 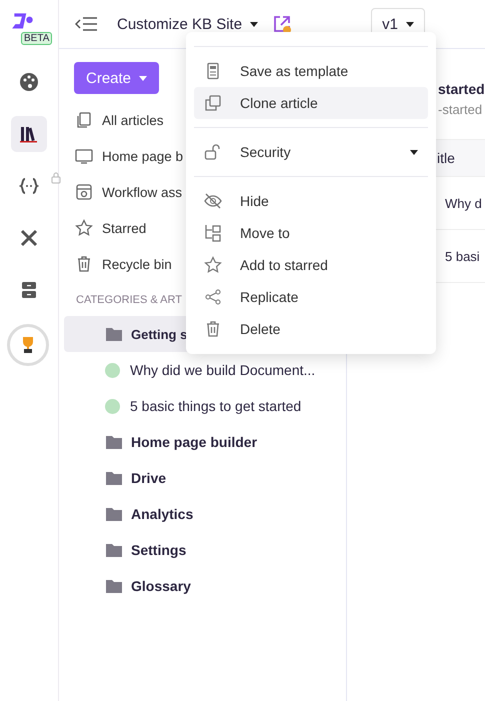 What do you see at coordinates (463, 203) in the screenshot?
I see `table-cell: Why d` at bounding box center [463, 203].